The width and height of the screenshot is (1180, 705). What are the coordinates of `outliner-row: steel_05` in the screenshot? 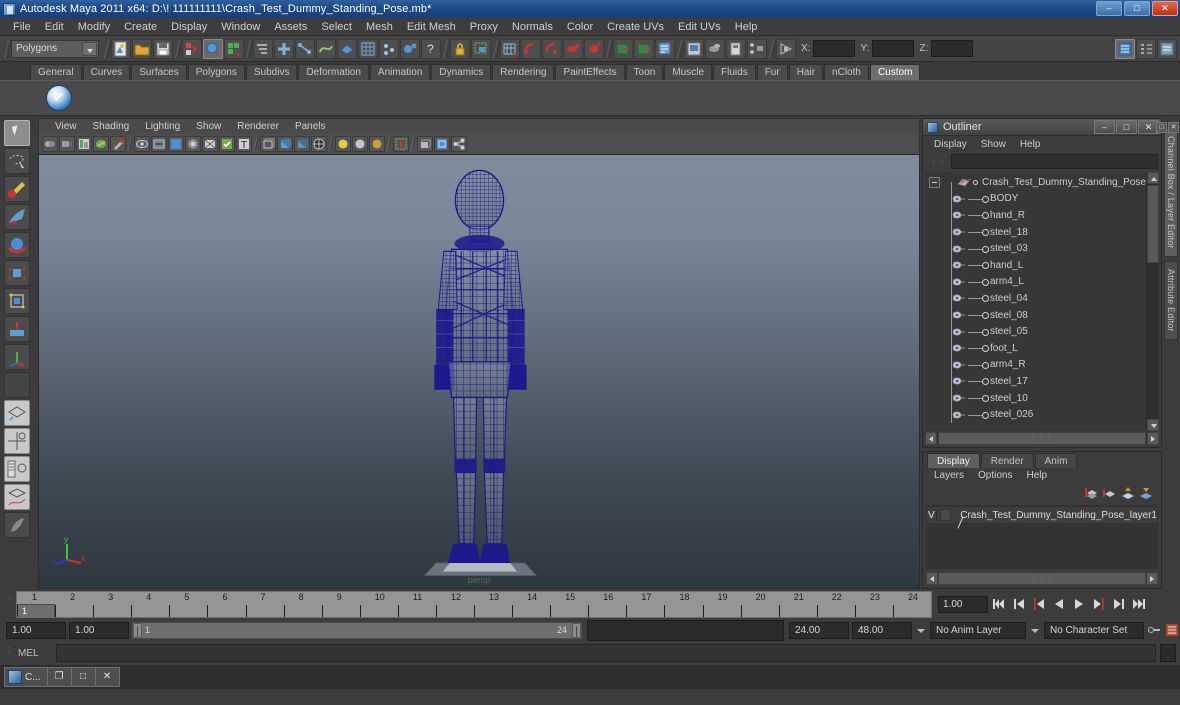 It's located at (1035, 331).